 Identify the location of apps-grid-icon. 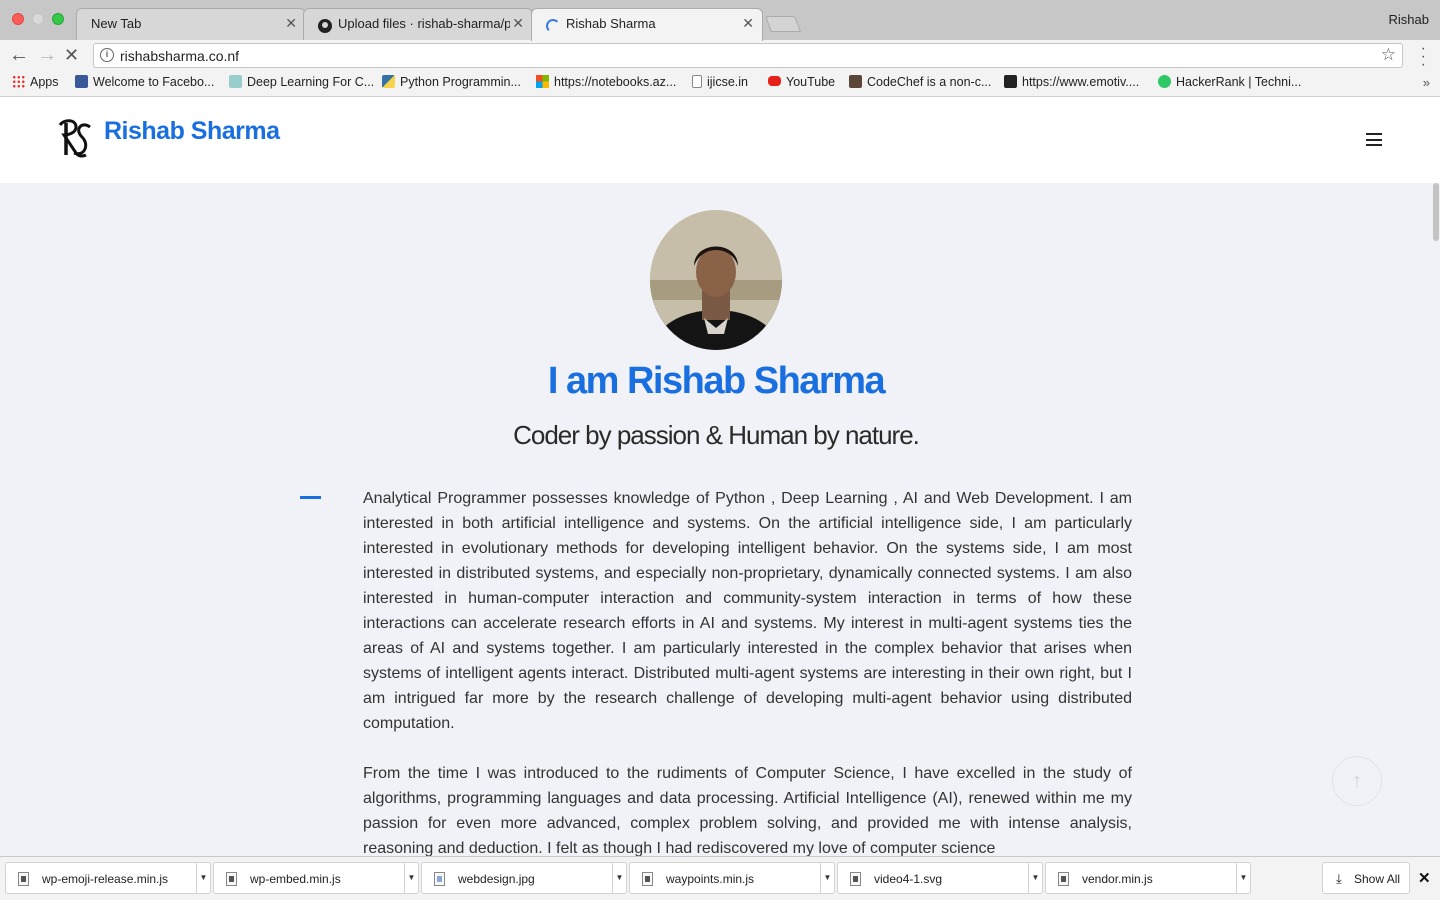
(18, 81).